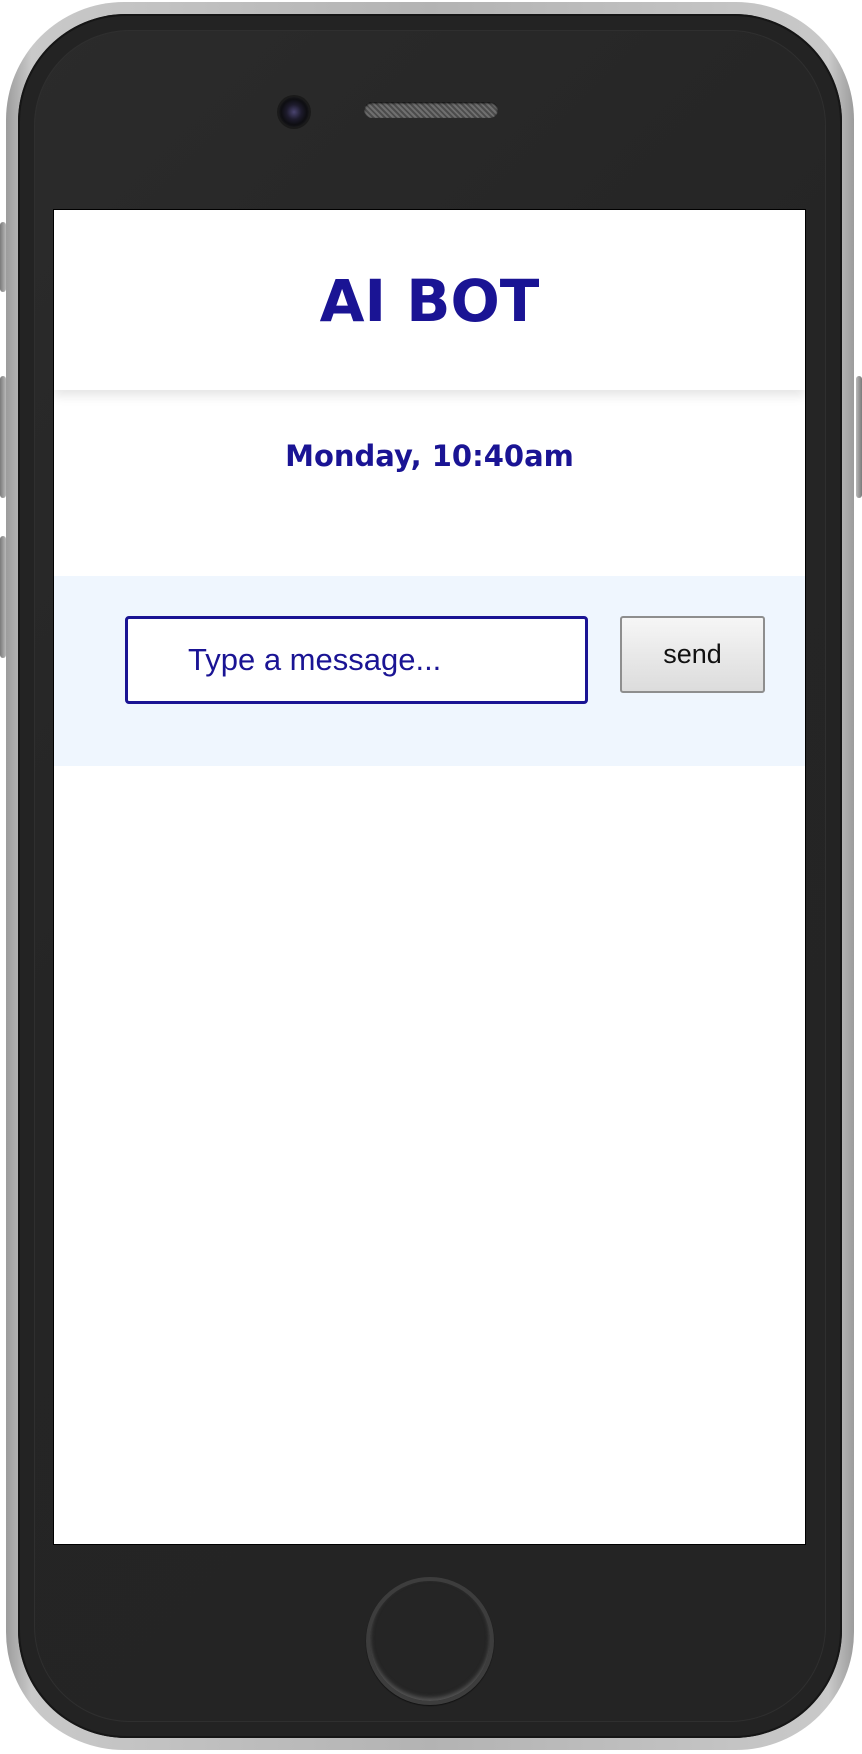 This screenshot has width=862, height=1754. I want to click on volume-down-button, so click(3, 597).